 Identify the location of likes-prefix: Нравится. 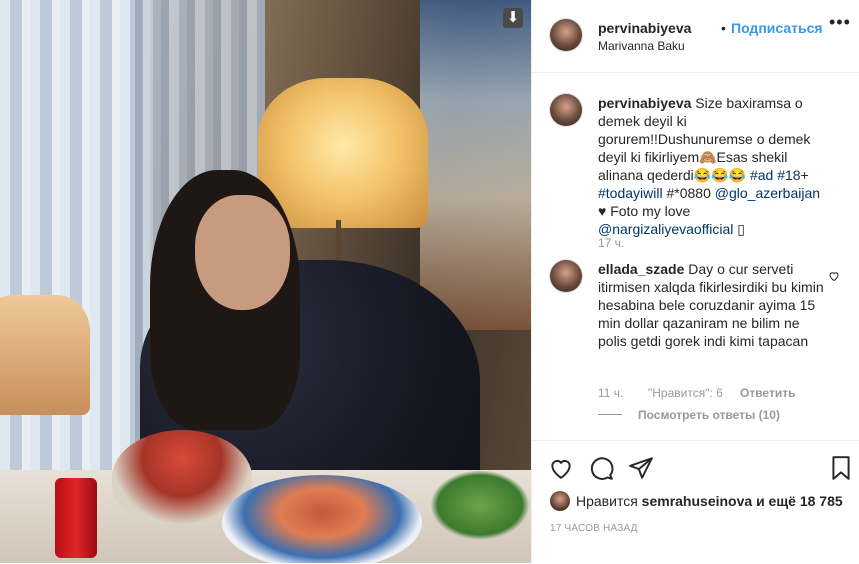
(607, 501).